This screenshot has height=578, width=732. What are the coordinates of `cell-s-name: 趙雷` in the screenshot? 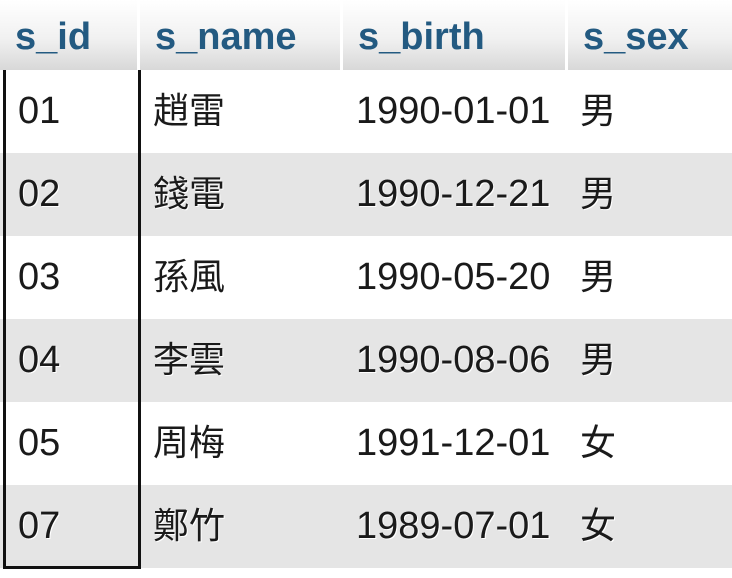 It's located at (189, 111).